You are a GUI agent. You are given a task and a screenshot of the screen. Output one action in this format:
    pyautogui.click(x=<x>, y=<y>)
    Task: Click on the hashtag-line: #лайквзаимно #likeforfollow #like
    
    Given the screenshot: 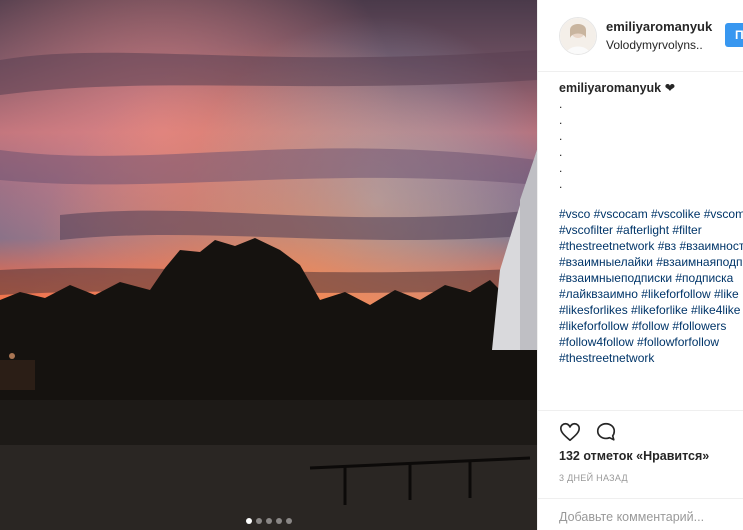 What is the action you would take?
    pyautogui.click(x=651, y=294)
    